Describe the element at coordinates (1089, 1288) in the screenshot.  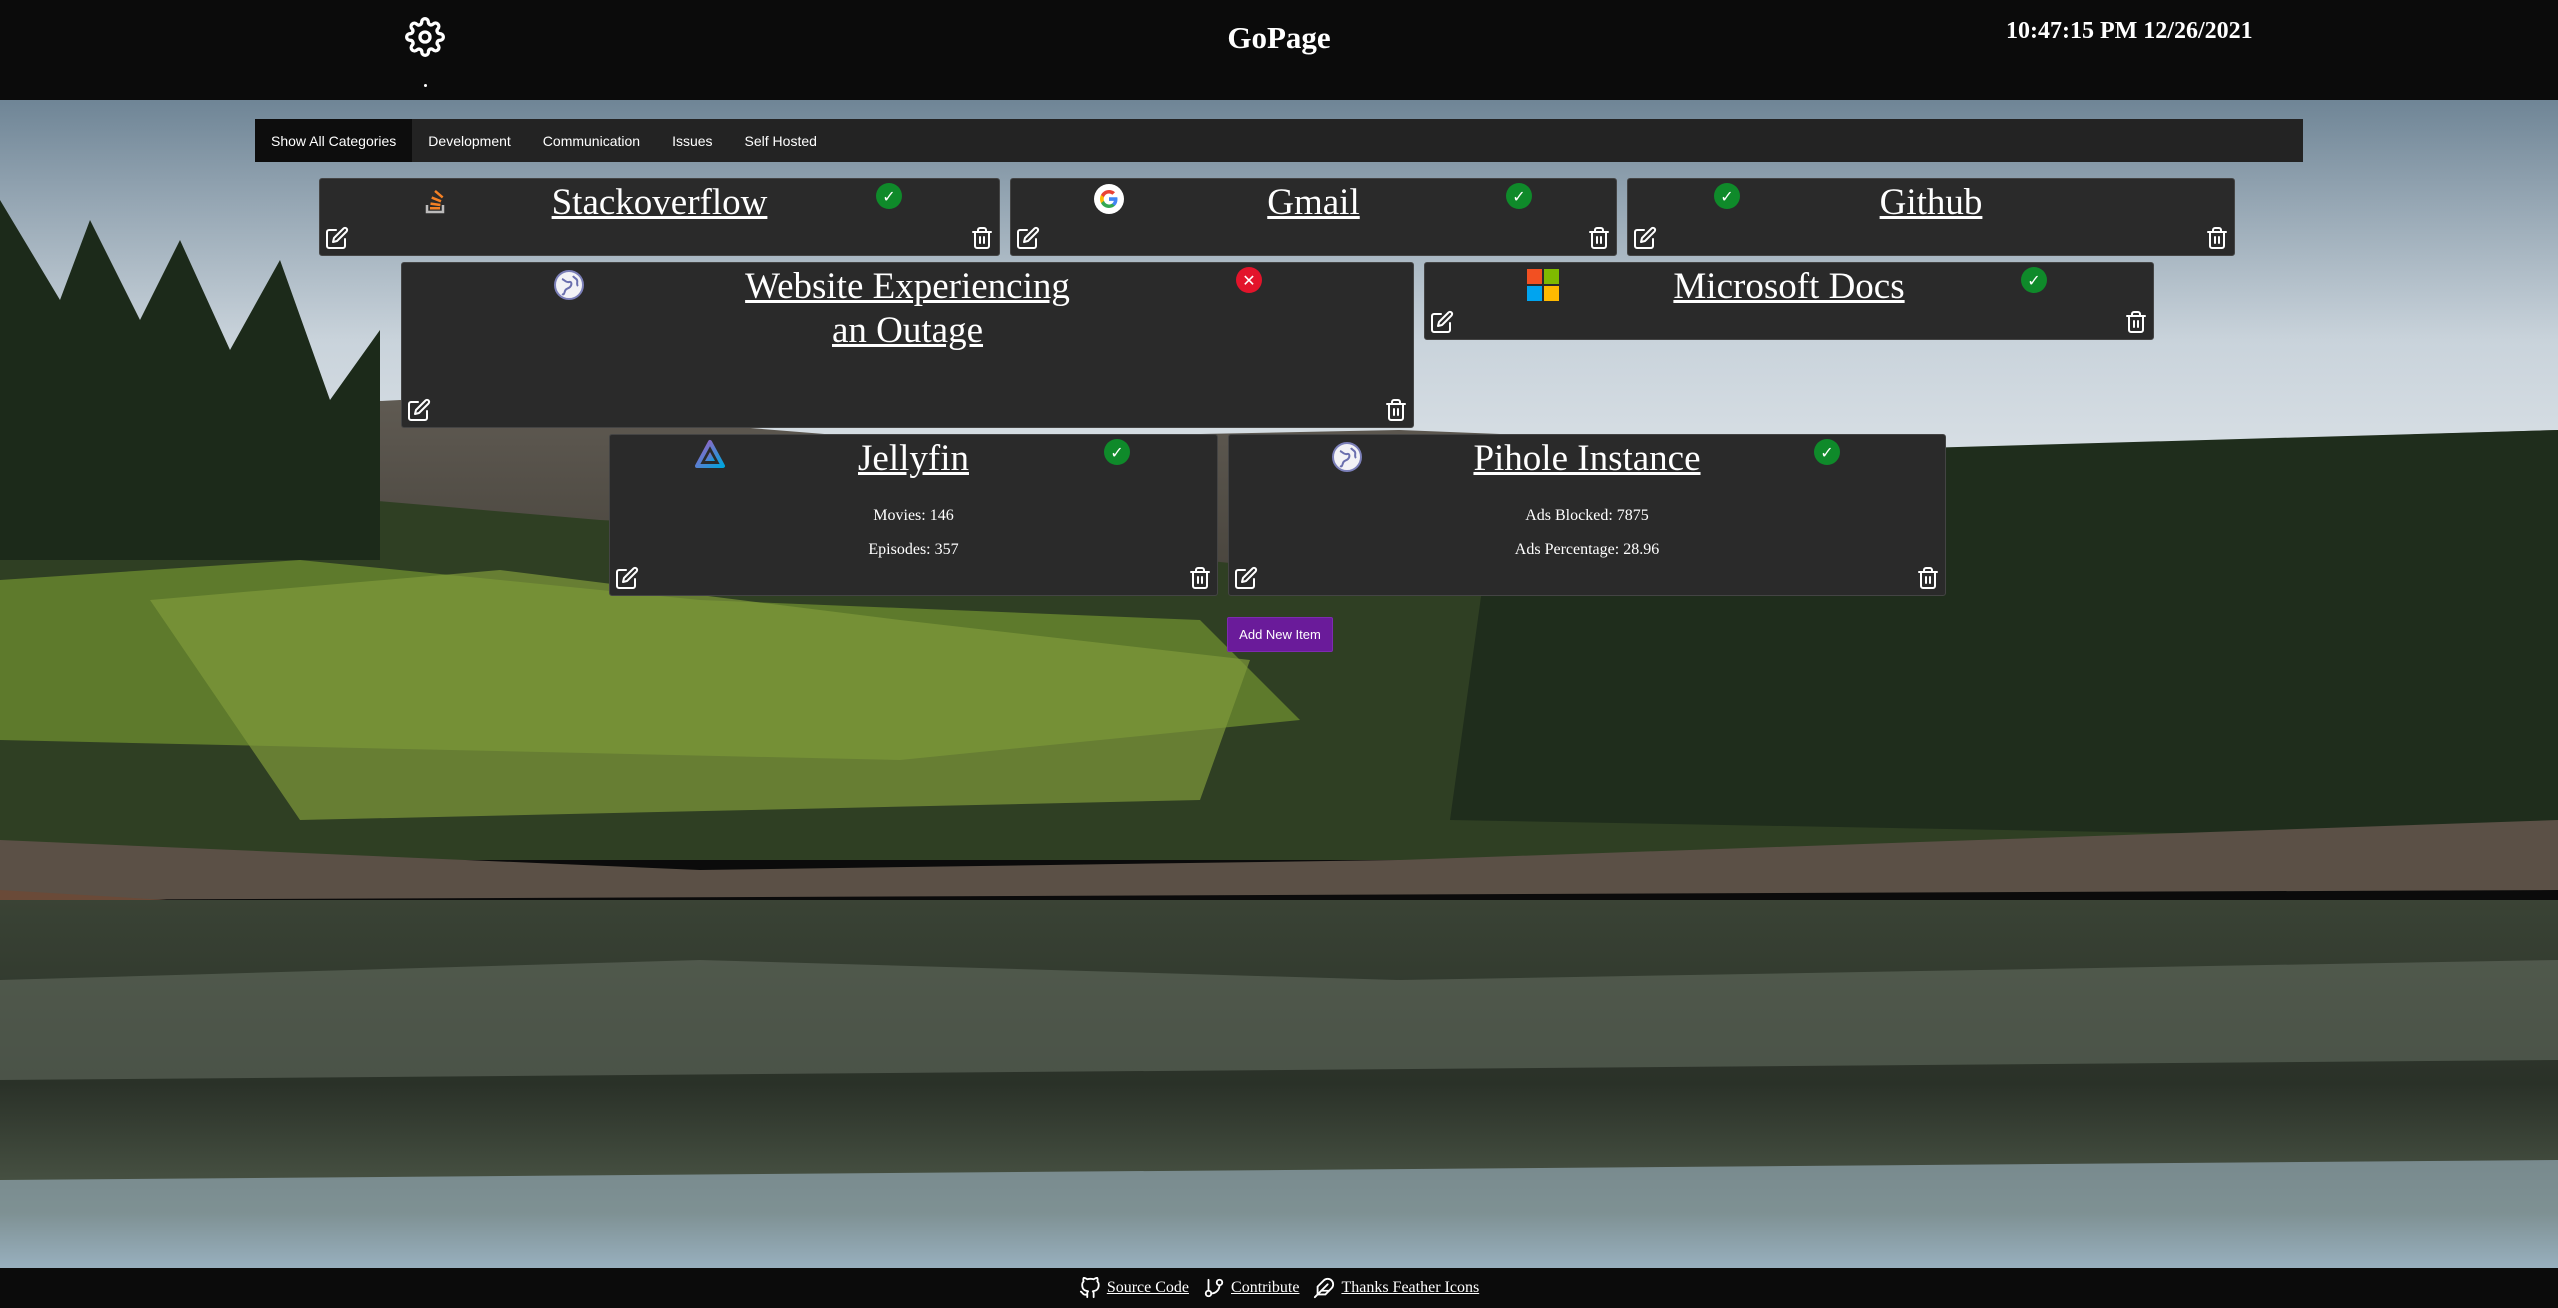
I see `github-icon` at that location.